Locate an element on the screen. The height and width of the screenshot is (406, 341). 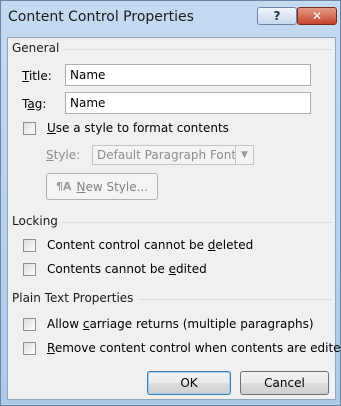
locking-divider is located at coordinates (197, 222).